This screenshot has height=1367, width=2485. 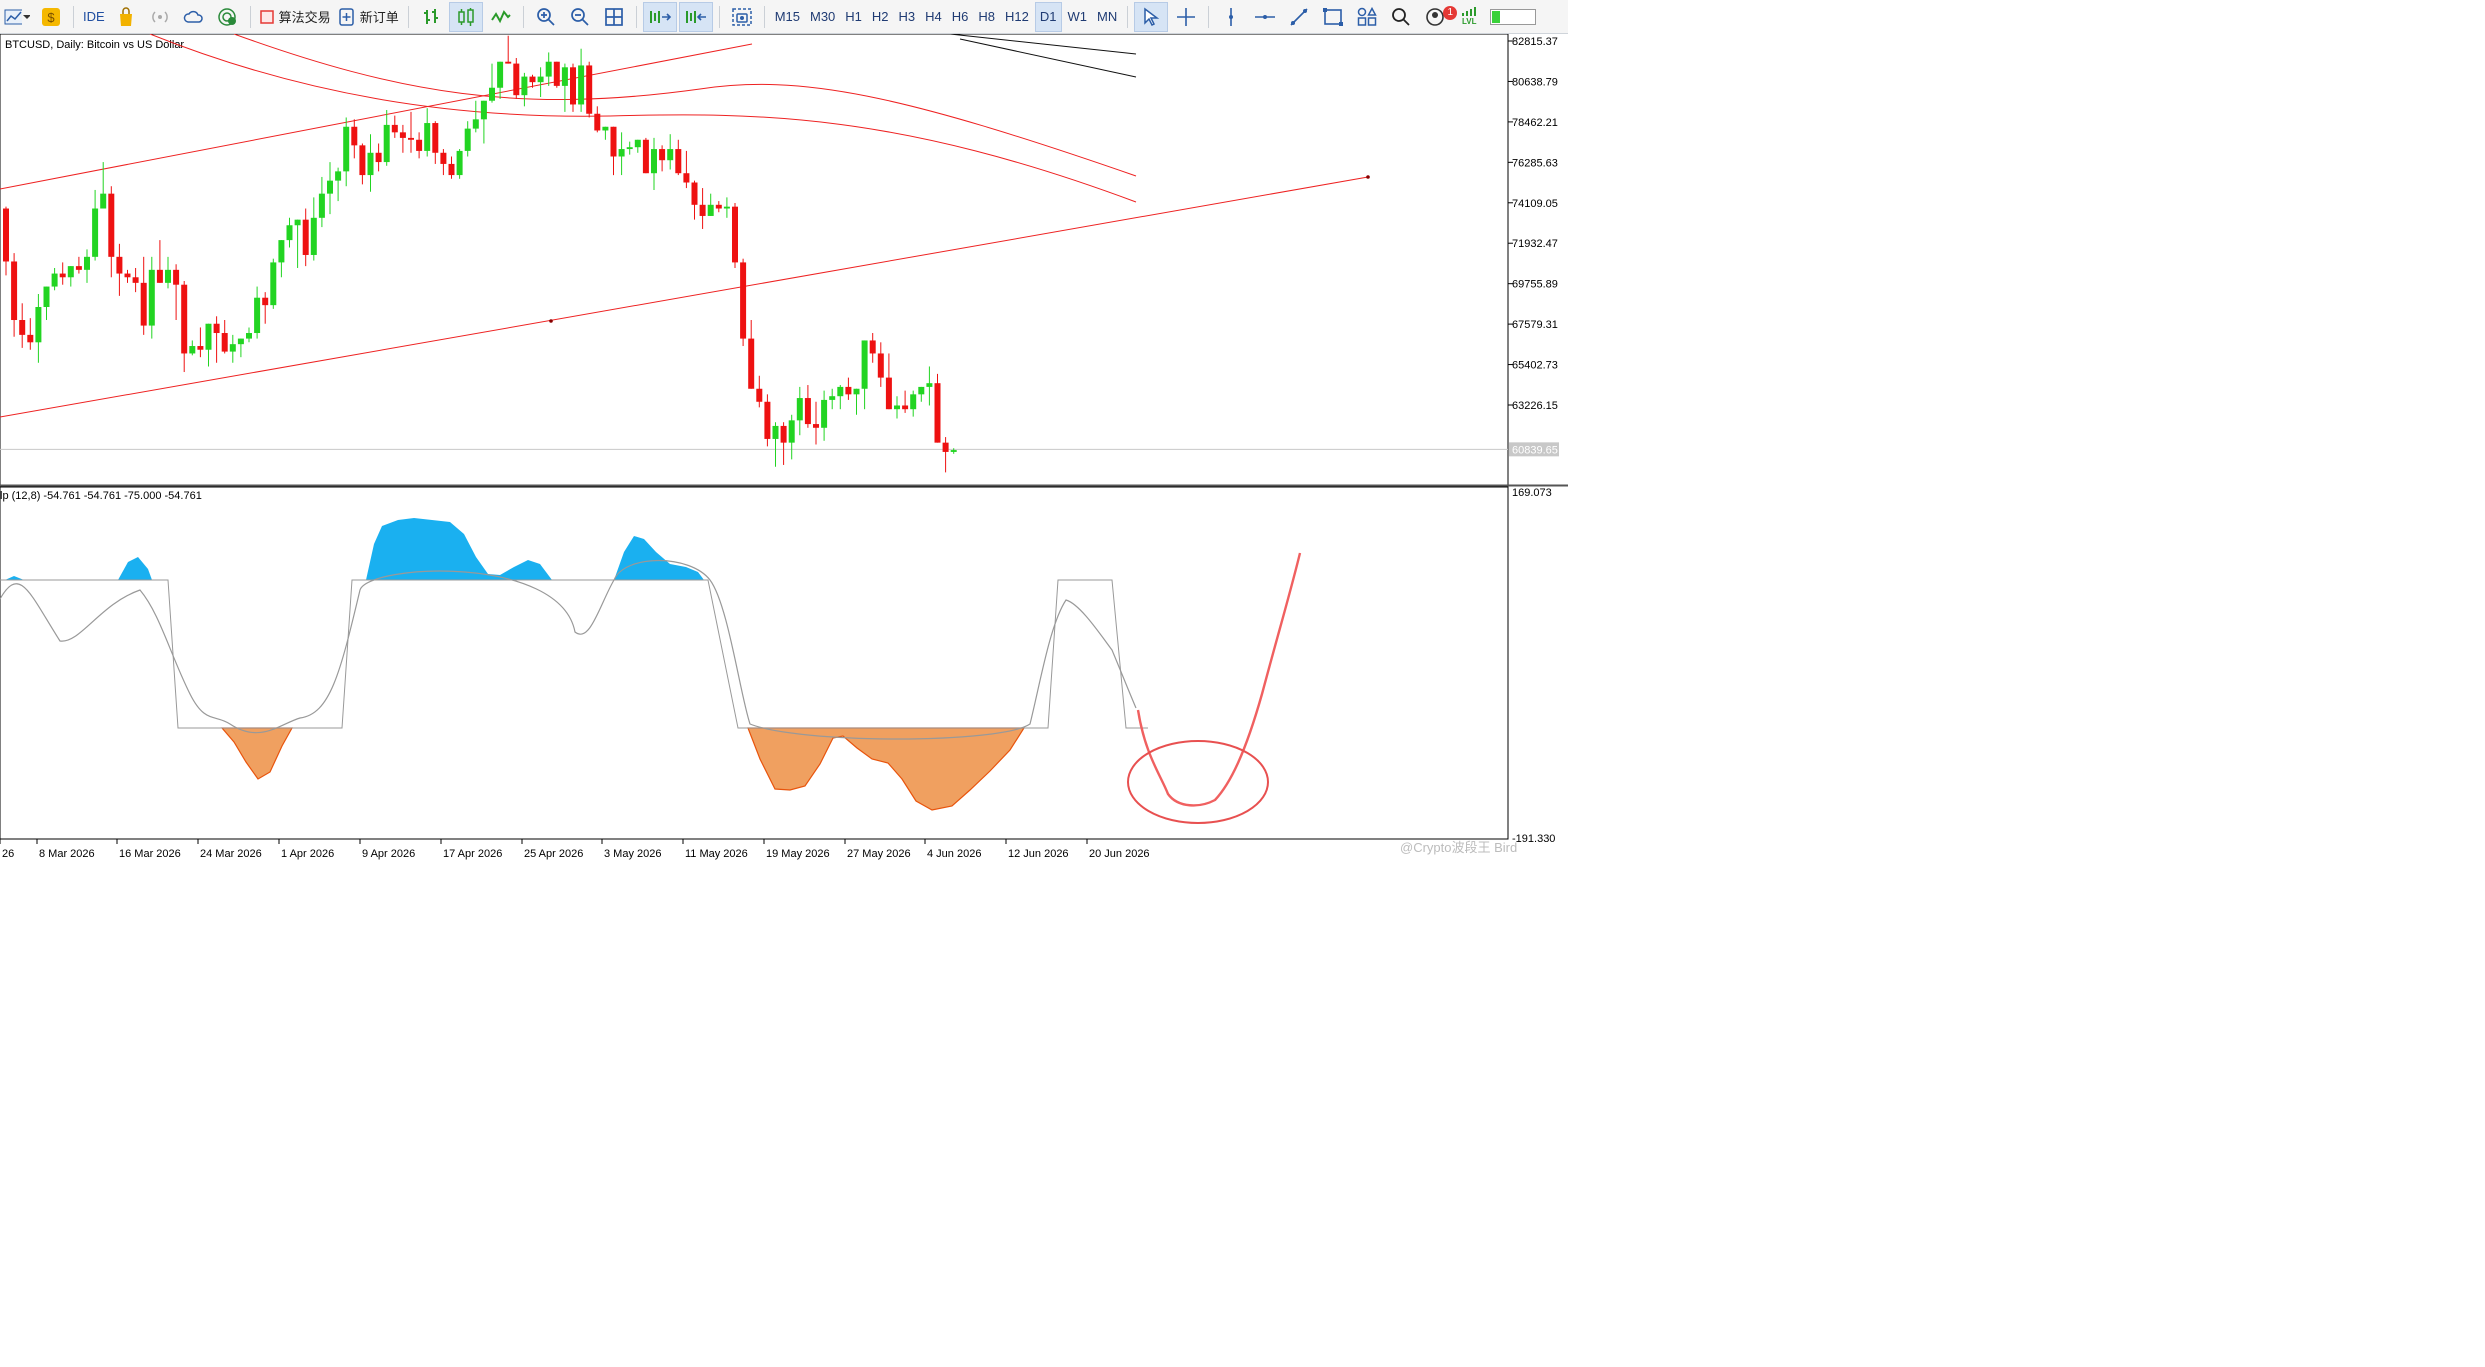 I want to click on search-icon, so click(x=1401, y=17).